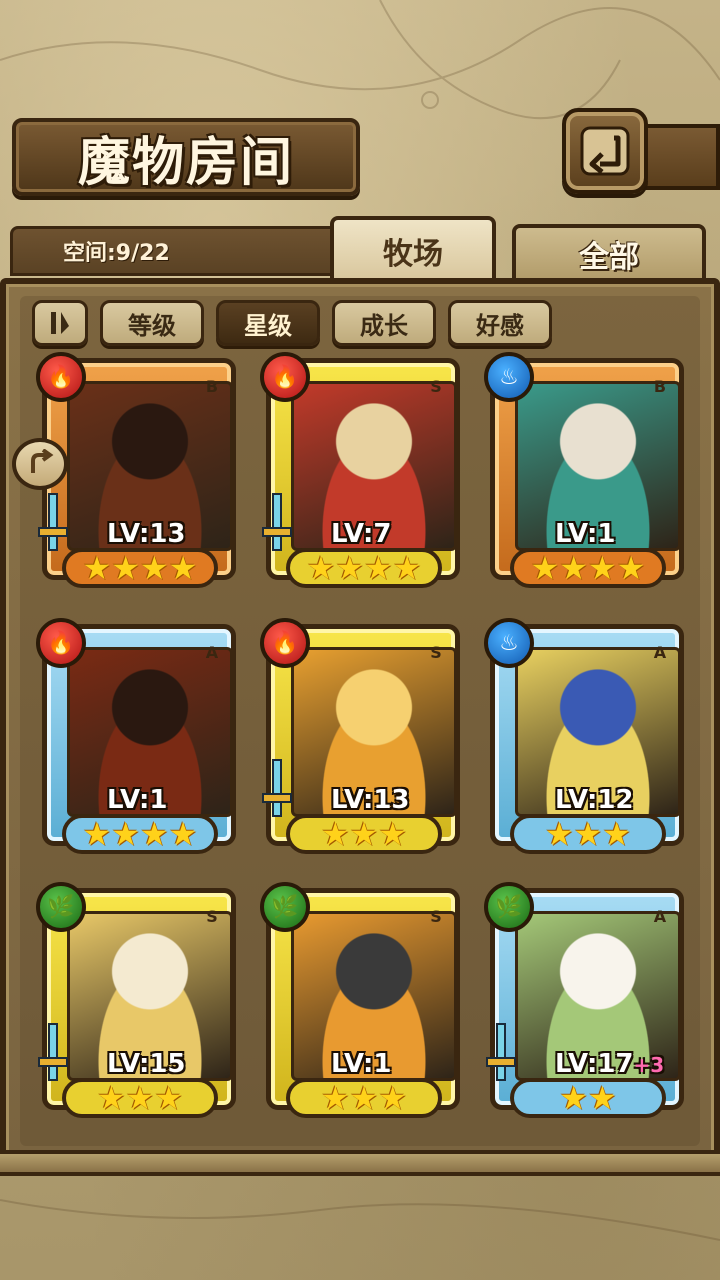 The width and height of the screenshot is (720, 1280). I want to click on monster-level: LV:15, so click(146, 1064).